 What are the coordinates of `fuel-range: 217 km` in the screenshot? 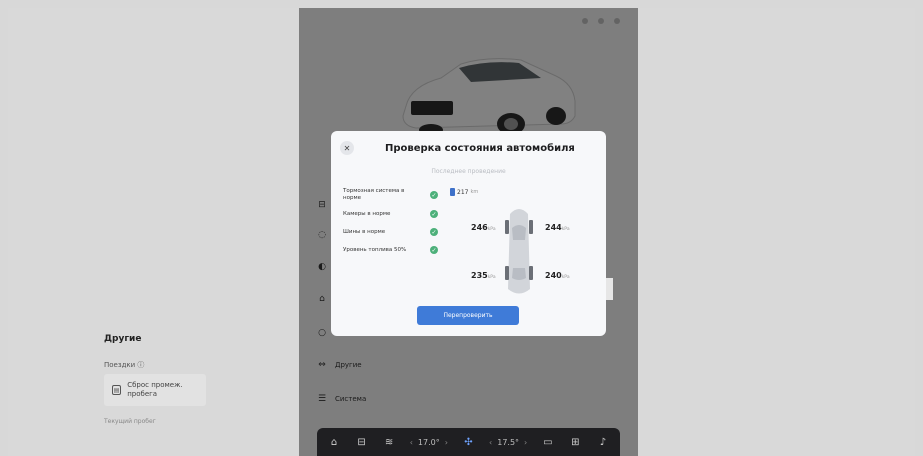 It's located at (464, 192).